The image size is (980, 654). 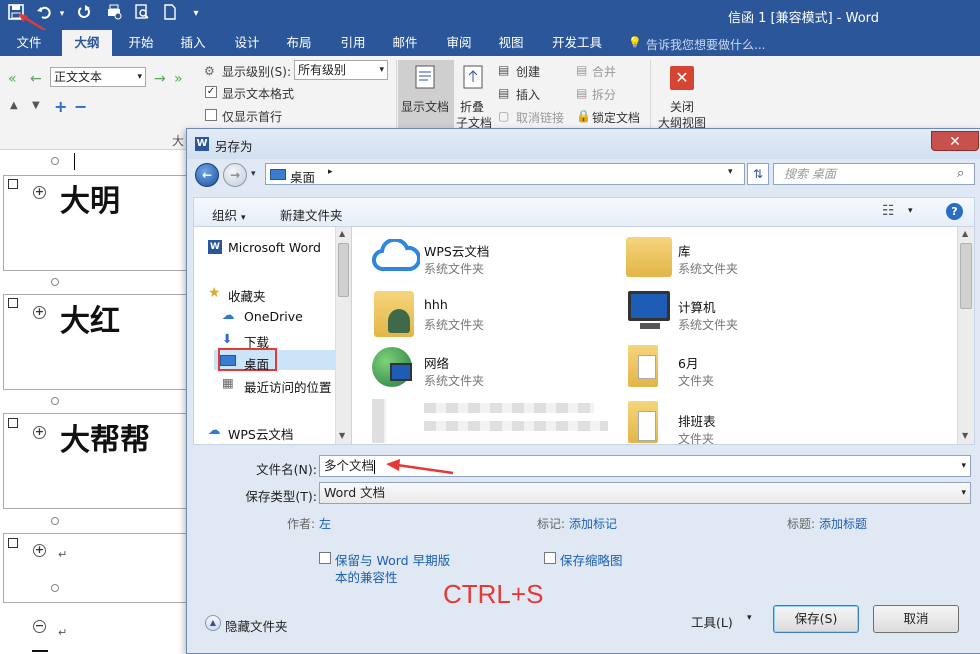 What do you see at coordinates (955, 141) in the screenshot?
I see `dialog-close-button: ✕` at bounding box center [955, 141].